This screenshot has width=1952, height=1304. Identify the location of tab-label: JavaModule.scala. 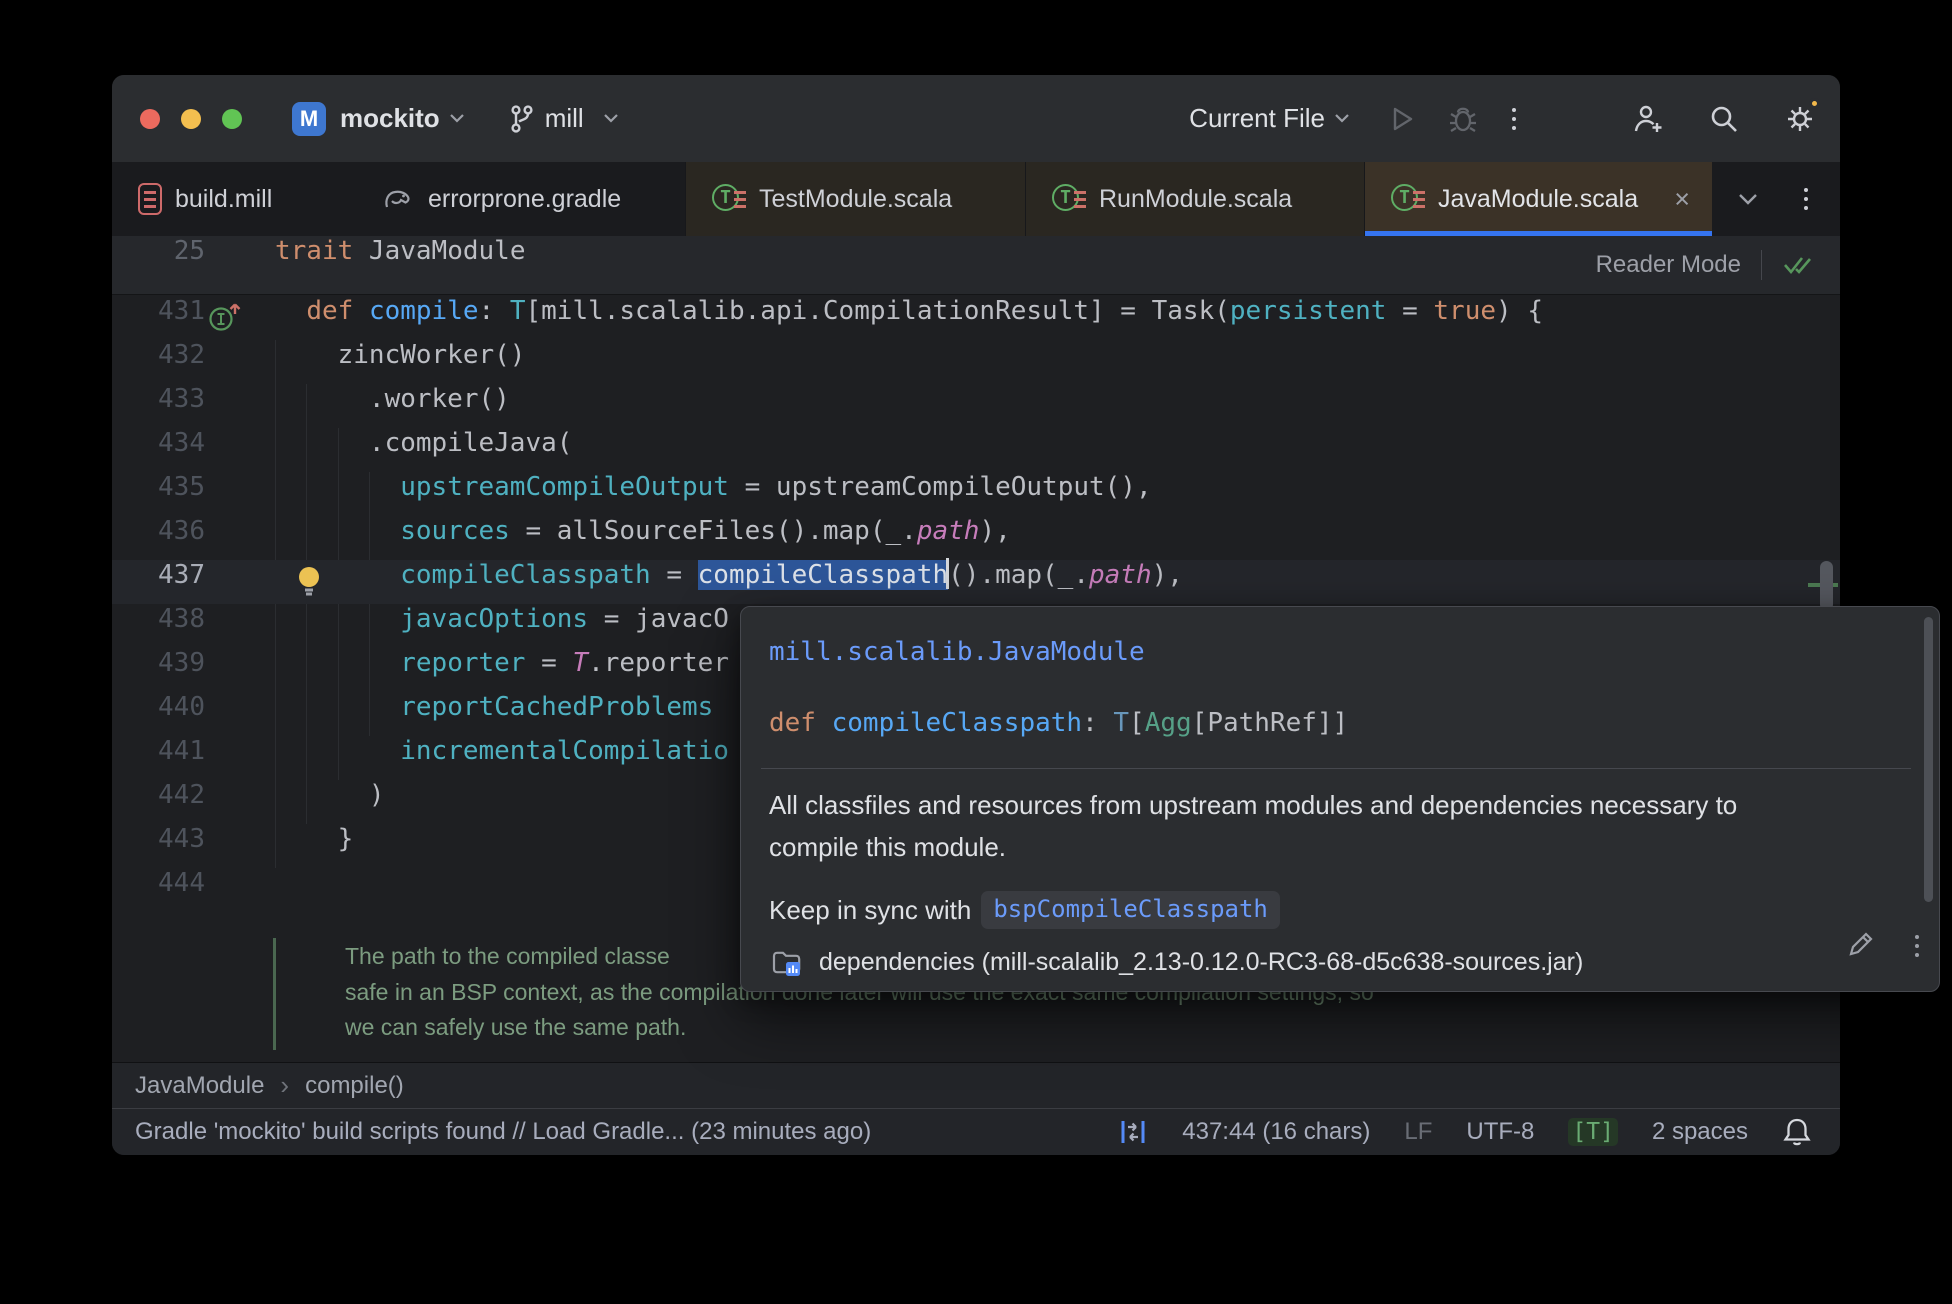
(1538, 198).